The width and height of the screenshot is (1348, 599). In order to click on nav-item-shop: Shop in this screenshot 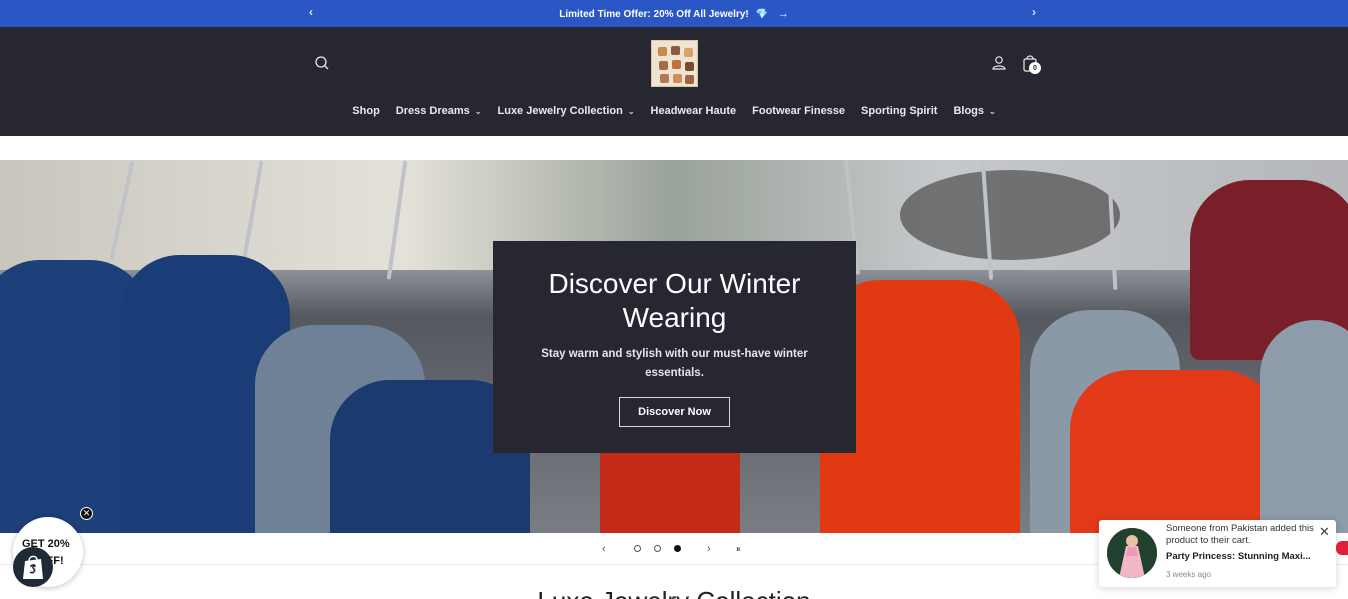, I will do `click(366, 111)`.